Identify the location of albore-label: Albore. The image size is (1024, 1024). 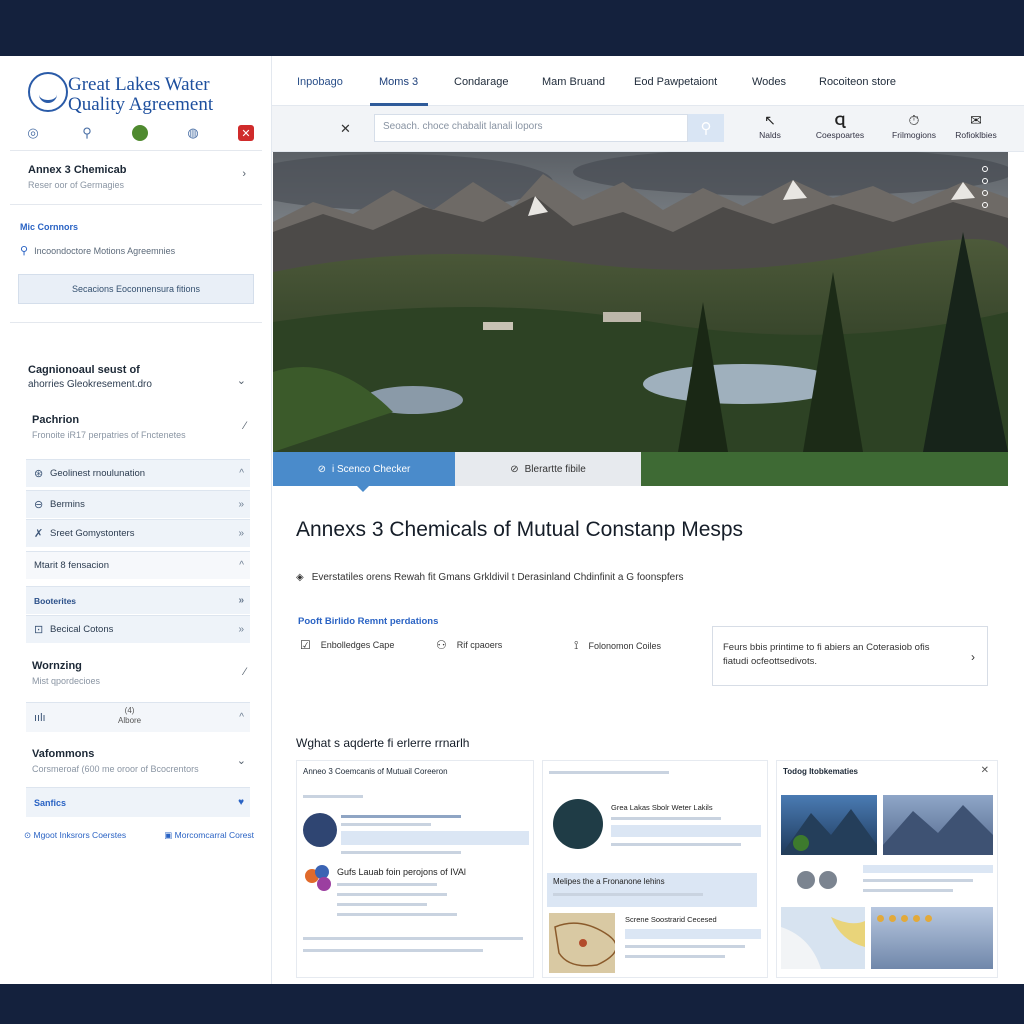
(130, 720).